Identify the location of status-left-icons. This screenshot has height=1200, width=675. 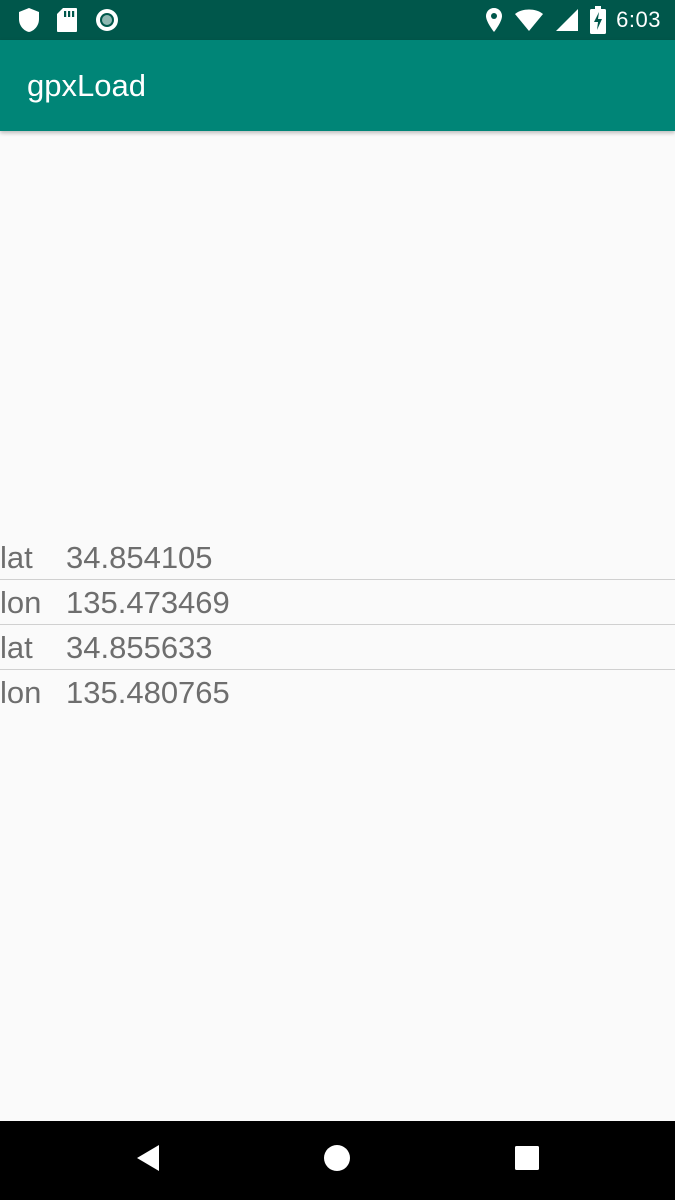
(69, 20).